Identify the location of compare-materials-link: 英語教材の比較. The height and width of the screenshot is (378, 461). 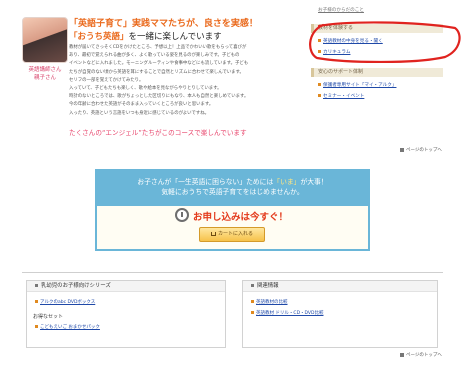
(269, 302).